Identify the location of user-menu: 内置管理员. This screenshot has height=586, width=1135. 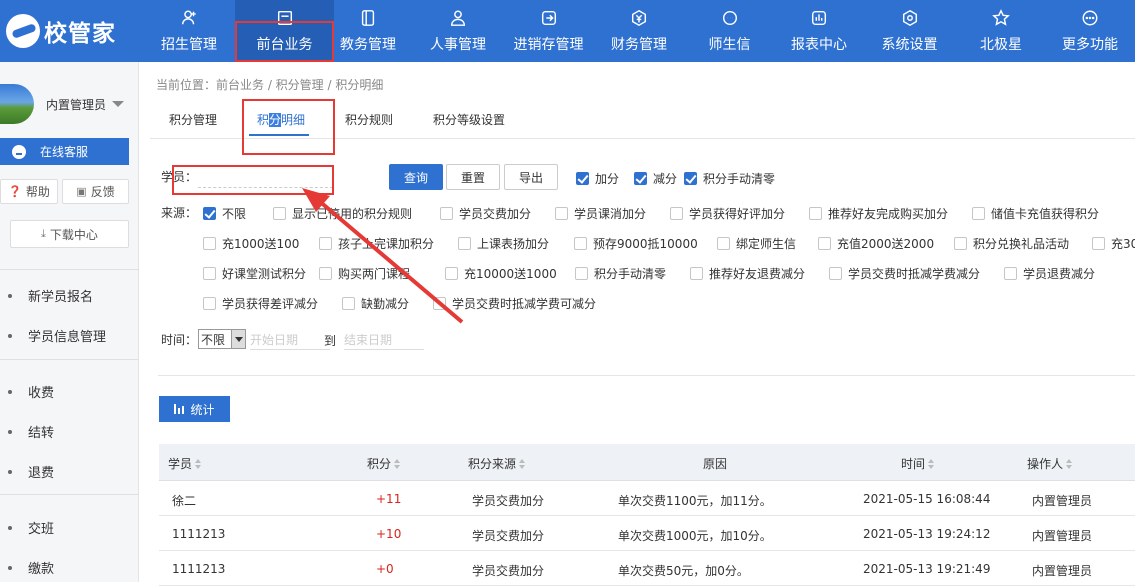
(69, 104).